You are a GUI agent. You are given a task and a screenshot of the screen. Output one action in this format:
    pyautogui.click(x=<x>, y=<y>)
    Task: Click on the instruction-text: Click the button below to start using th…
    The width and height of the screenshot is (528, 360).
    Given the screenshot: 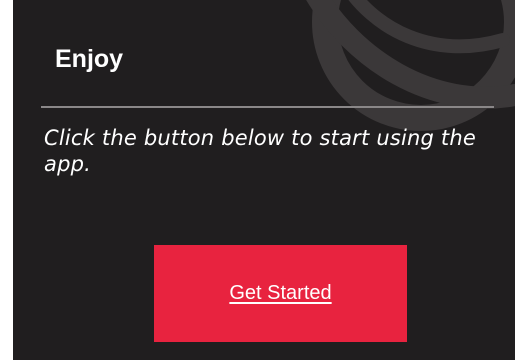 What is the action you would take?
    pyautogui.click(x=260, y=151)
    